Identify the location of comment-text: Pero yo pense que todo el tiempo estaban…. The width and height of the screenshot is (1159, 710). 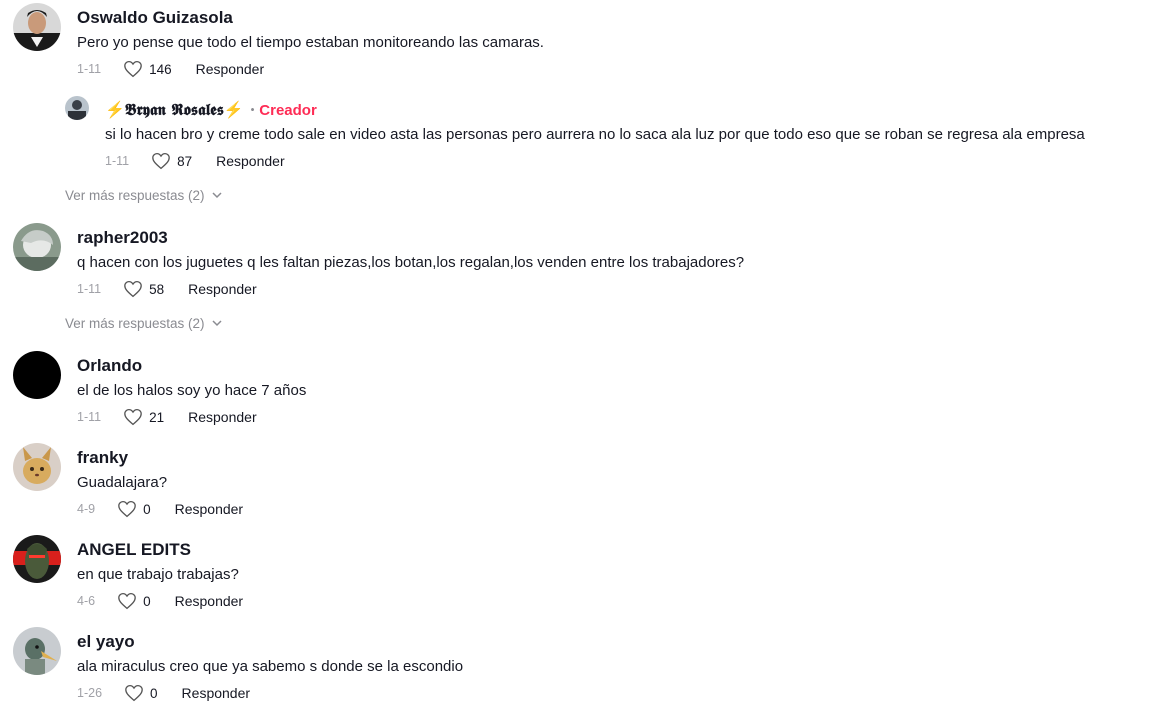
(310, 42).